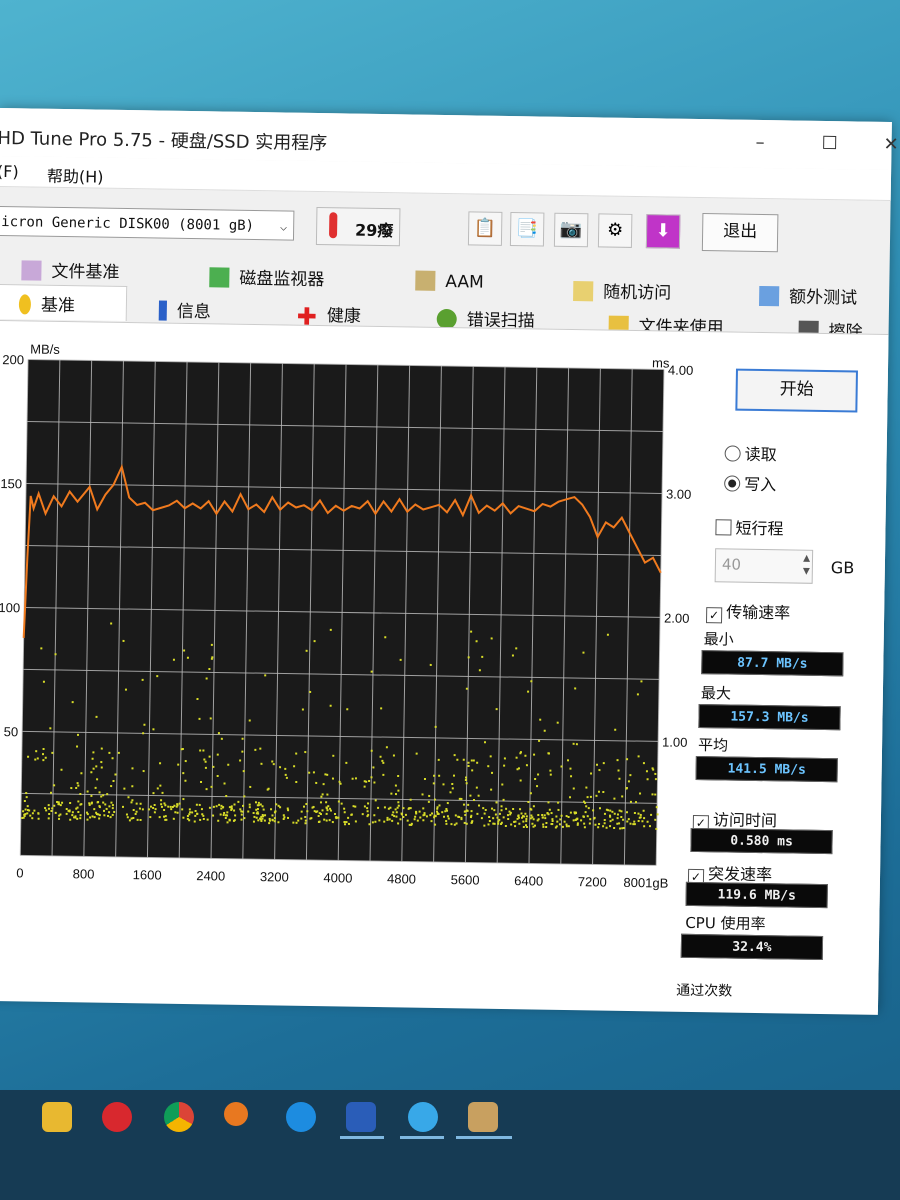 This screenshot has height=1200, width=900. I want to click on tab-info: 信息, so click(184, 309).